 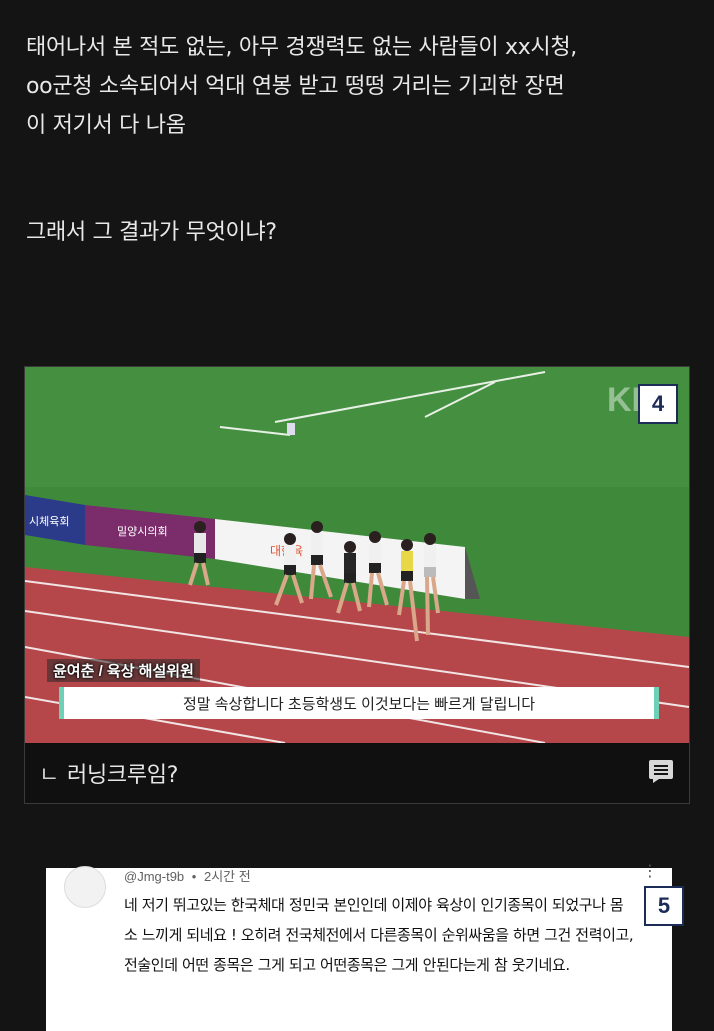 What do you see at coordinates (661, 773) in the screenshot?
I see `comment-icon` at bounding box center [661, 773].